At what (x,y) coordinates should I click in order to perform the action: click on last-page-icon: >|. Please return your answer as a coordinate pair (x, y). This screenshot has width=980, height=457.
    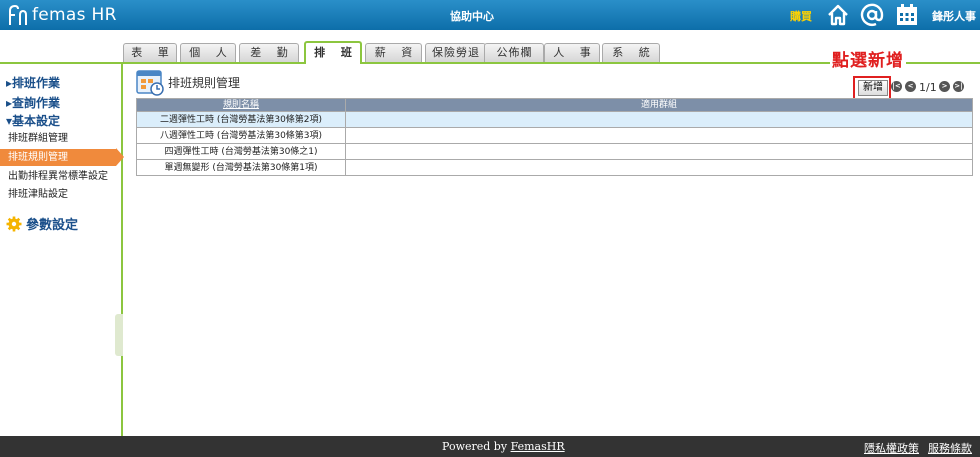
    Looking at the image, I should click on (958, 86).